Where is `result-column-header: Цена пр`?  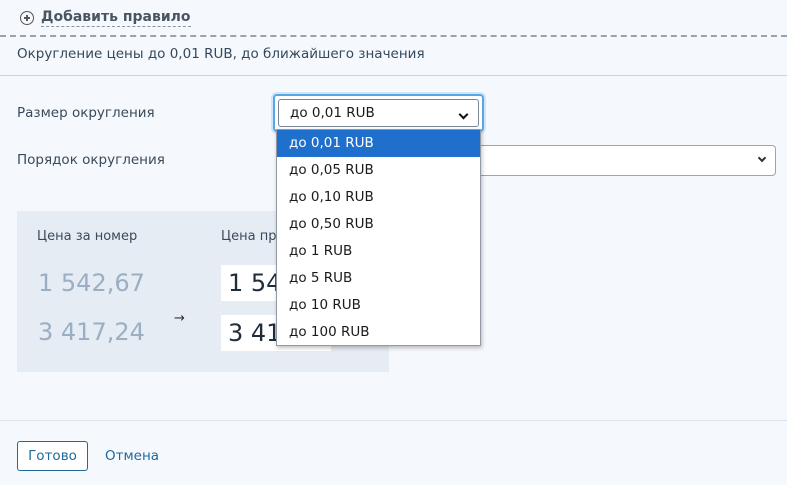
result-column-header: Цена пр is located at coordinates (249, 236).